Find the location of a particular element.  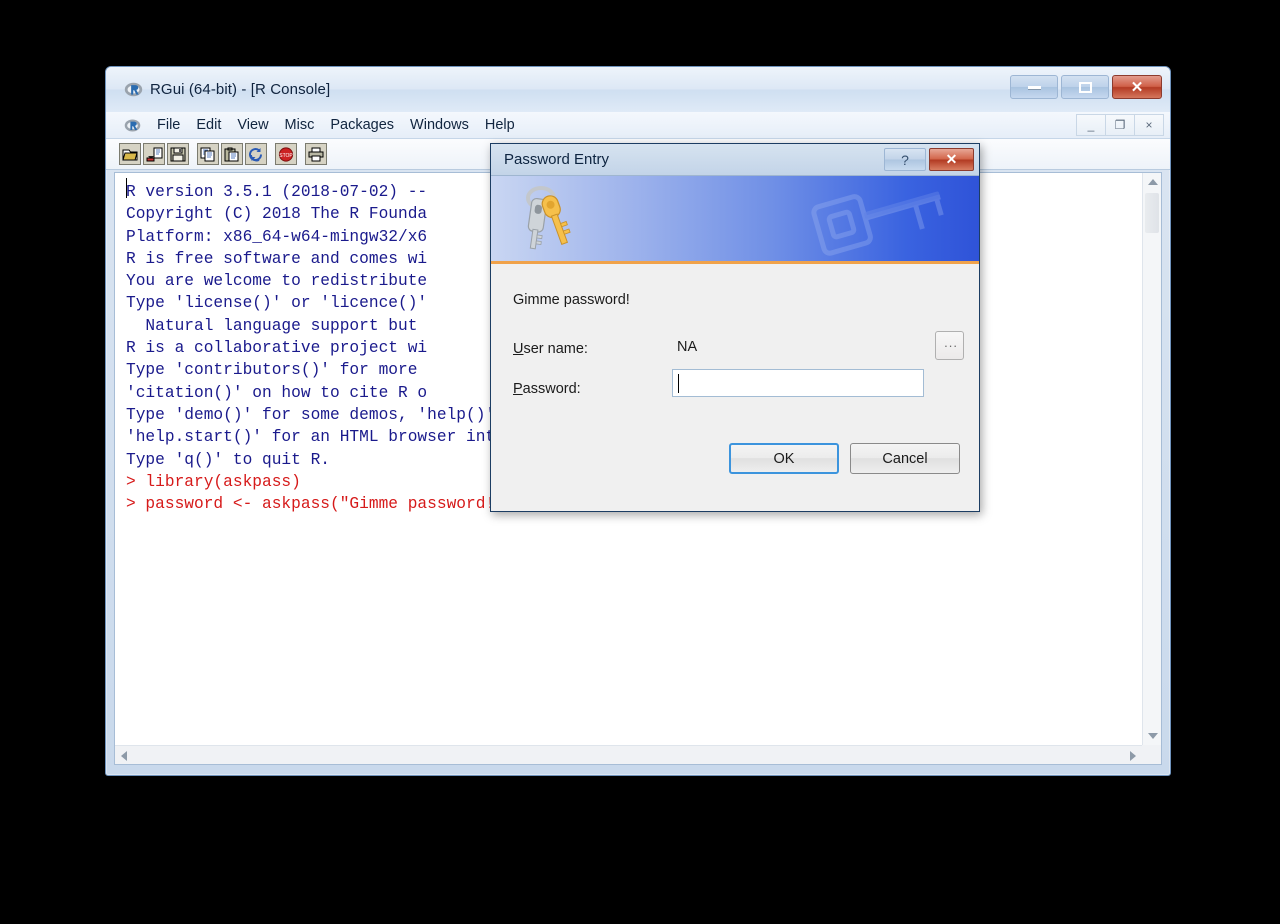

horizontal-scrollbar is located at coordinates (628, 754).